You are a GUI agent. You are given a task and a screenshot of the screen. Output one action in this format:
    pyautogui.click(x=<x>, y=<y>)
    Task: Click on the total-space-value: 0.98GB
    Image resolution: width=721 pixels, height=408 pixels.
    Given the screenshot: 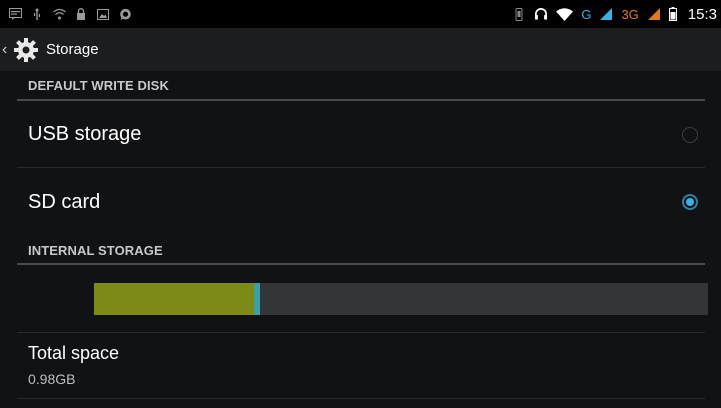 What is the action you would take?
    pyautogui.click(x=52, y=379)
    